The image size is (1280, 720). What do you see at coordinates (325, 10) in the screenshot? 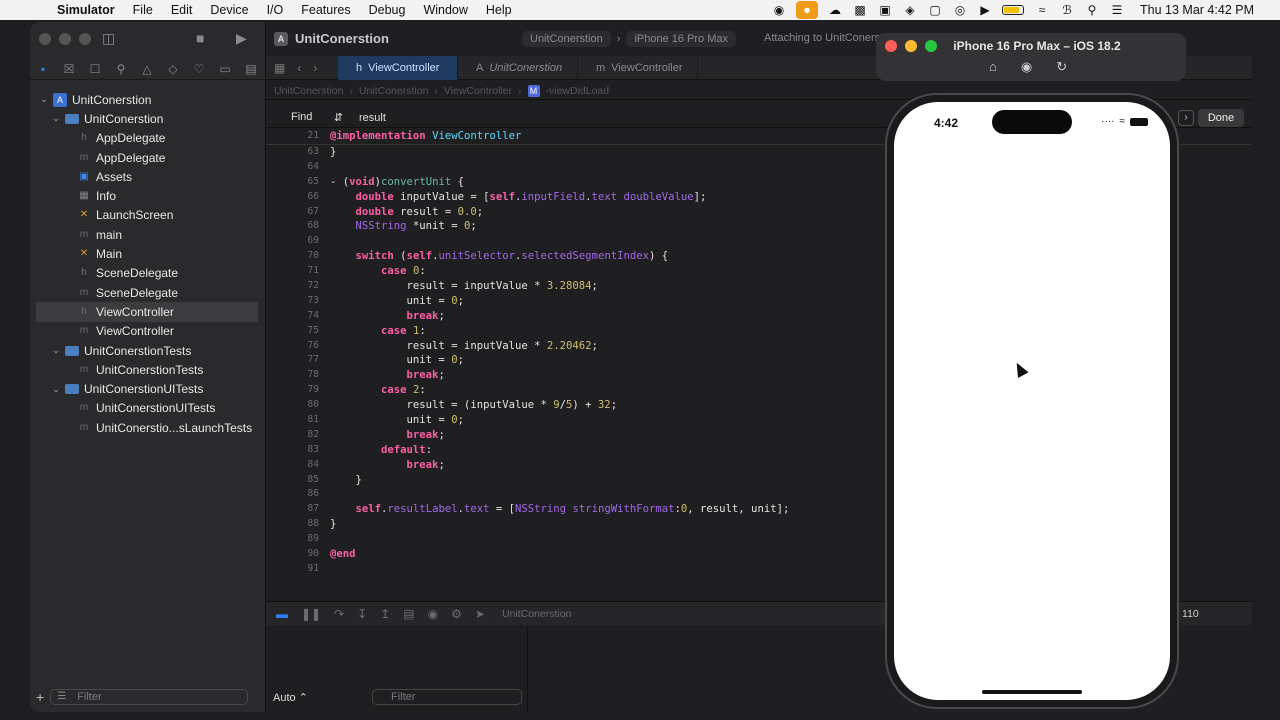
I see `menu-features: Features` at bounding box center [325, 10].